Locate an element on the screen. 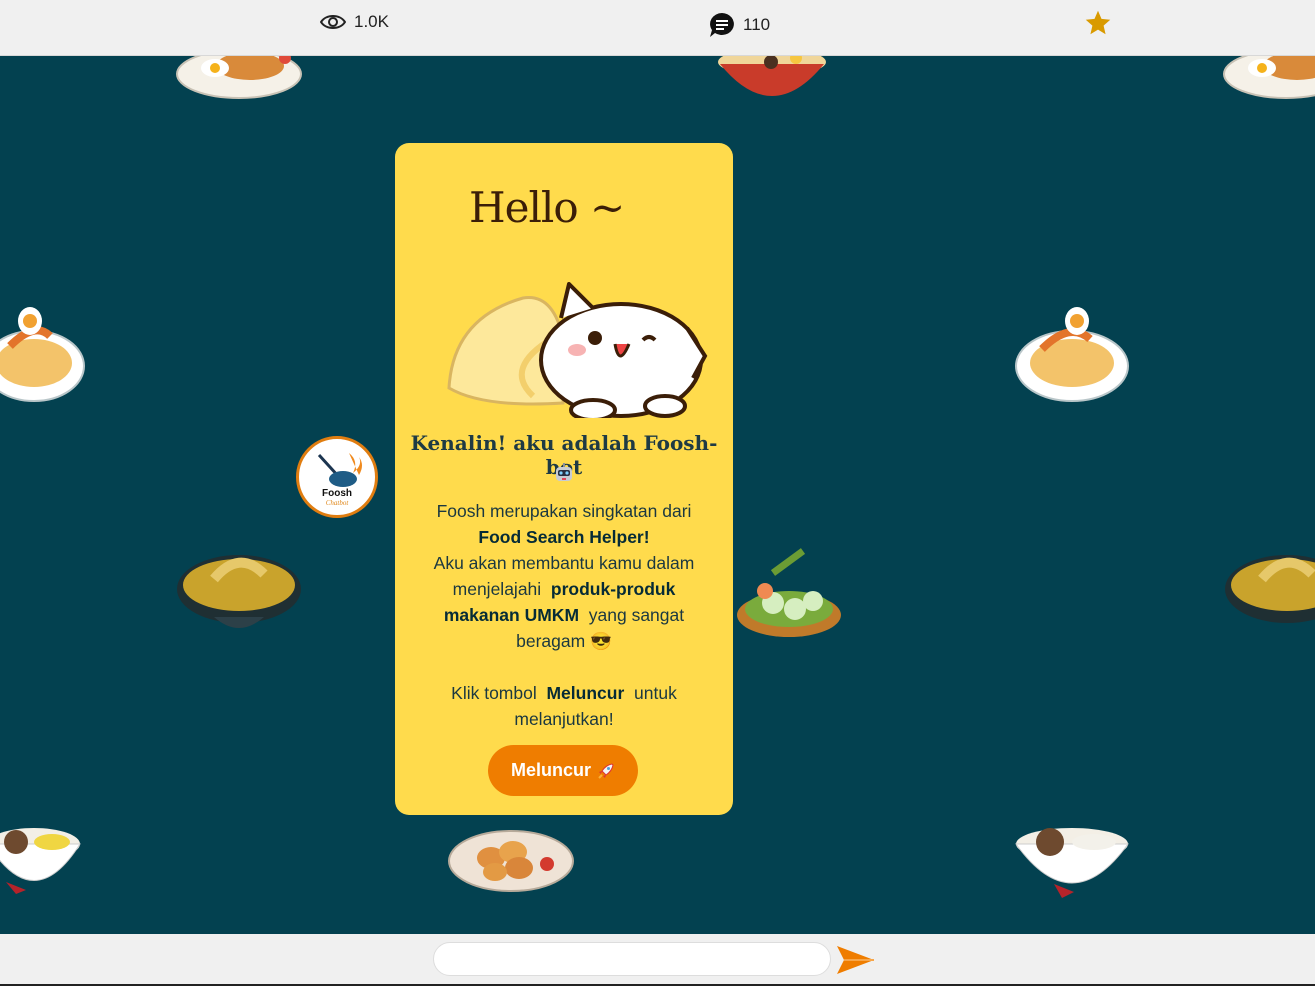 The height and width of the screenshot is (986, 1315). comment-icon is located at coordinates (722, 25).